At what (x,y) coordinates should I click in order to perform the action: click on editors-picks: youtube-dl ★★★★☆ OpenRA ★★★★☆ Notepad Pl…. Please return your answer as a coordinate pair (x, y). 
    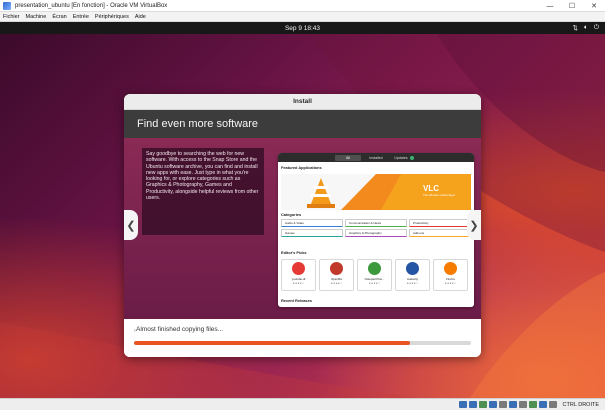
    Looking at the image, I should click on (376, 275).